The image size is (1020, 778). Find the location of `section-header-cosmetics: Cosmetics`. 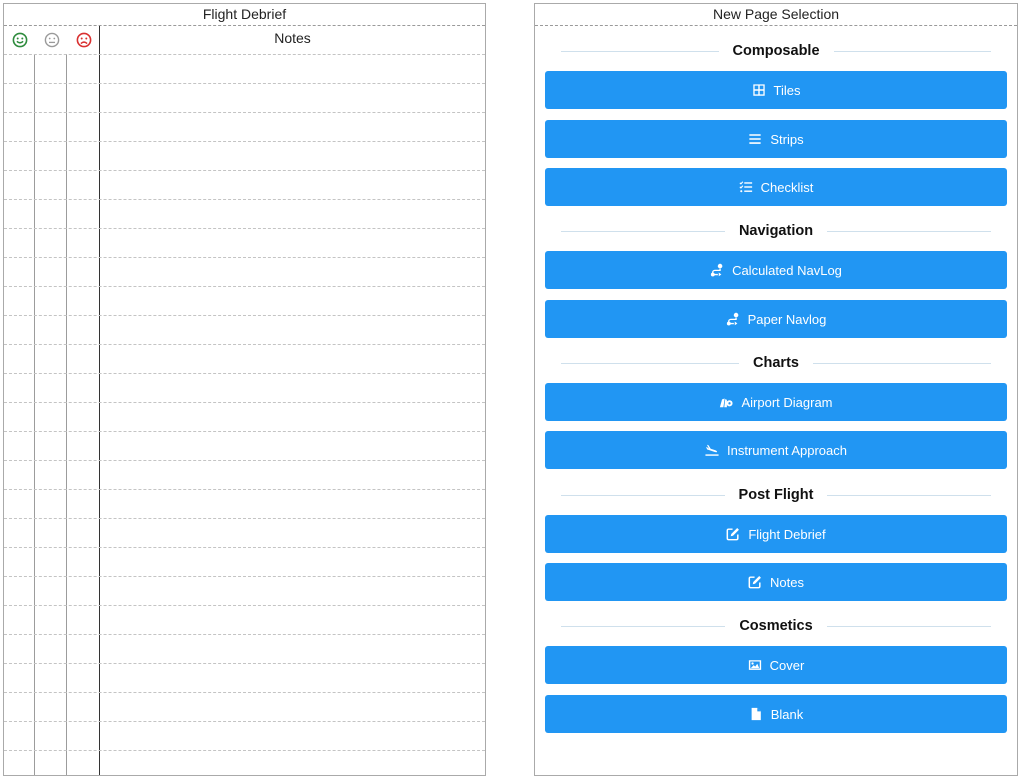

section-header-cosmetics: Cosmetics is located at coordinates (776, 626).